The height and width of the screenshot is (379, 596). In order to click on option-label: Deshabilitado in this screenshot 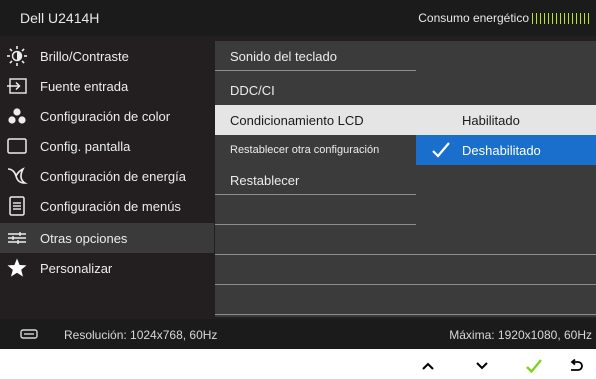, I will do `click(501, 150)`.